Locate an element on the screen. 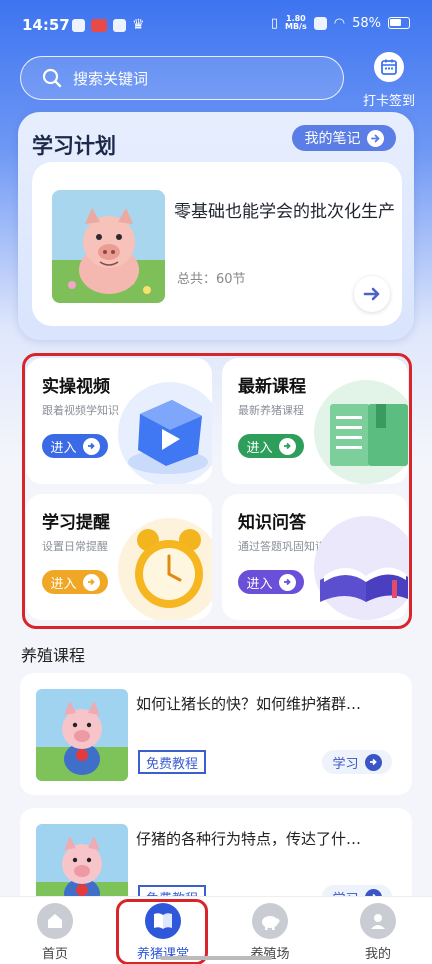 The height and width of the screenshot is (964, 432). feature-subtitle: 设置日常提醒 is located at coordinates (75, 546).